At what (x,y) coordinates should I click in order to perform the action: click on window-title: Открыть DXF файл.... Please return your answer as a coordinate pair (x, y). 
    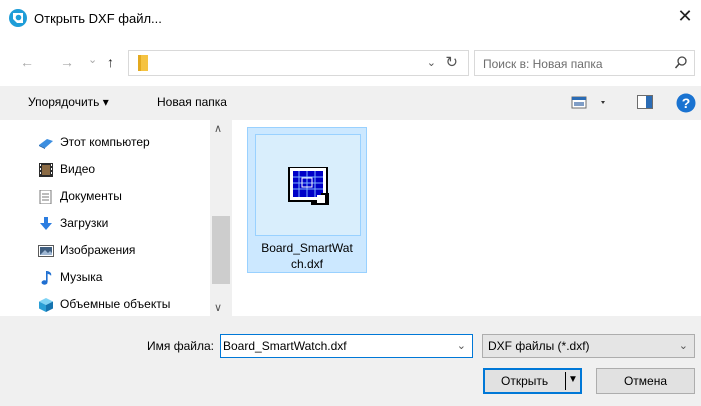
    Looking at the image, I should click on (98, 18).